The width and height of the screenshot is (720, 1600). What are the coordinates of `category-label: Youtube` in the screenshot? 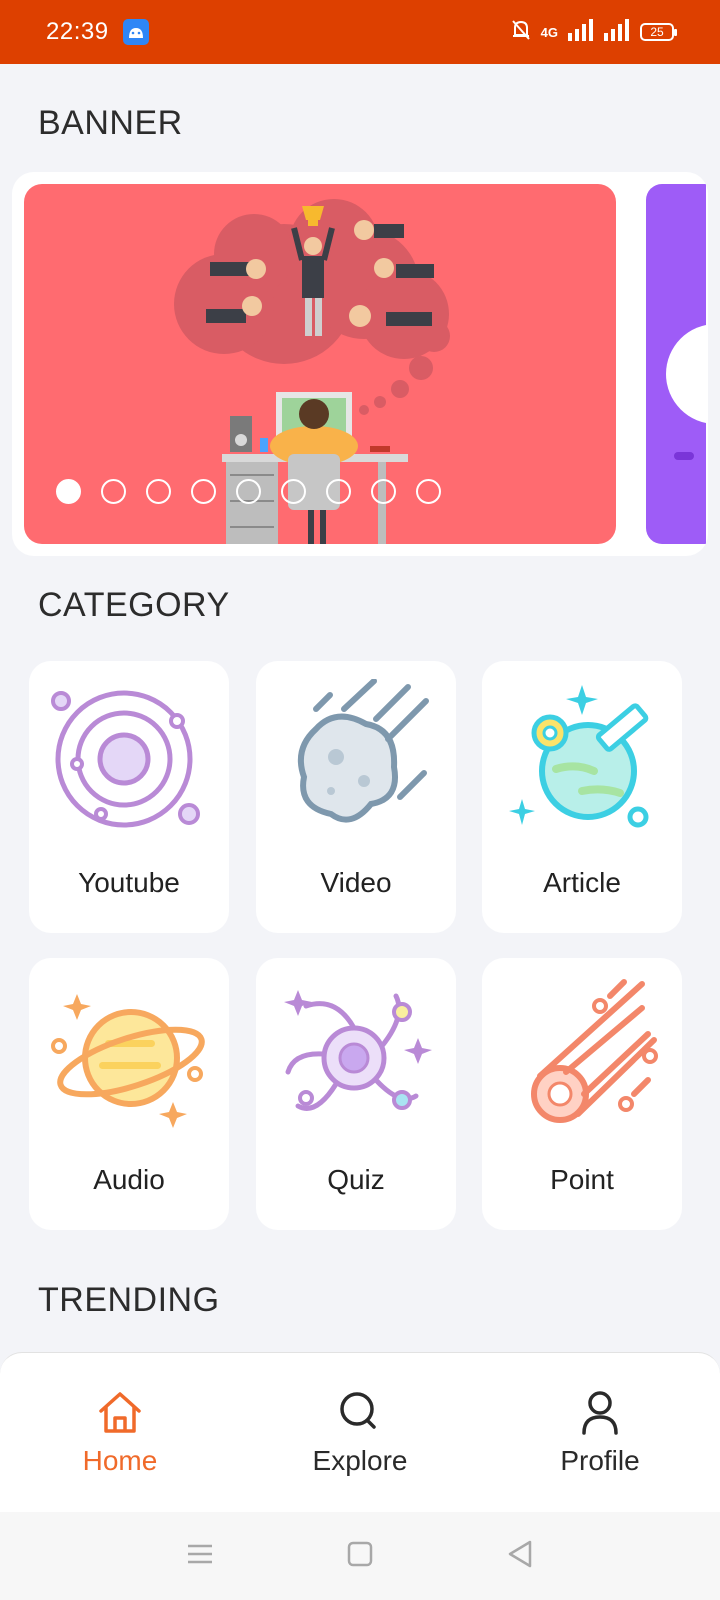 It's located at (129, 882).